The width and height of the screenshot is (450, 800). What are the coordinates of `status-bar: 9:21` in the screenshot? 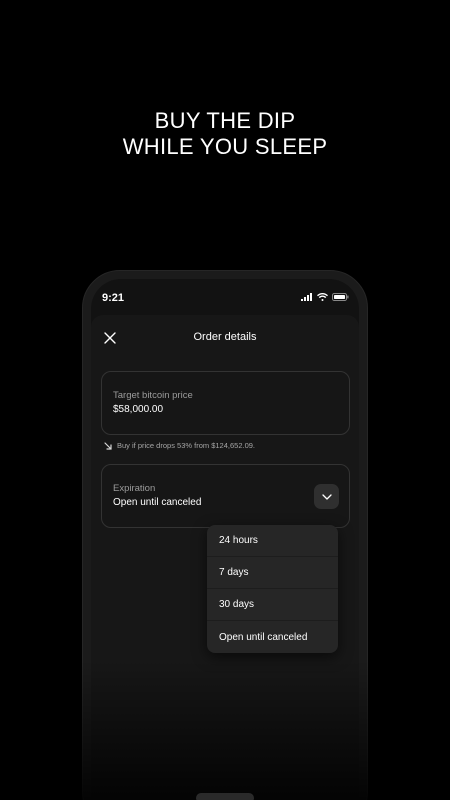 It's located at (225, 298).